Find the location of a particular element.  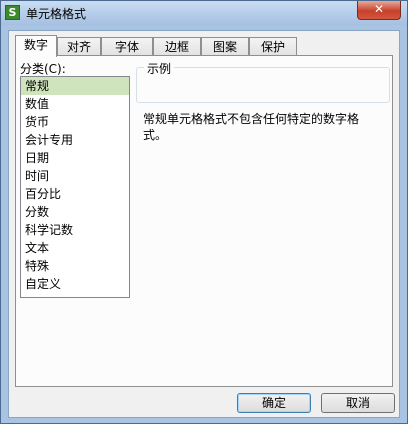

tab-number: 数字 is located at coordinates (36, 46).